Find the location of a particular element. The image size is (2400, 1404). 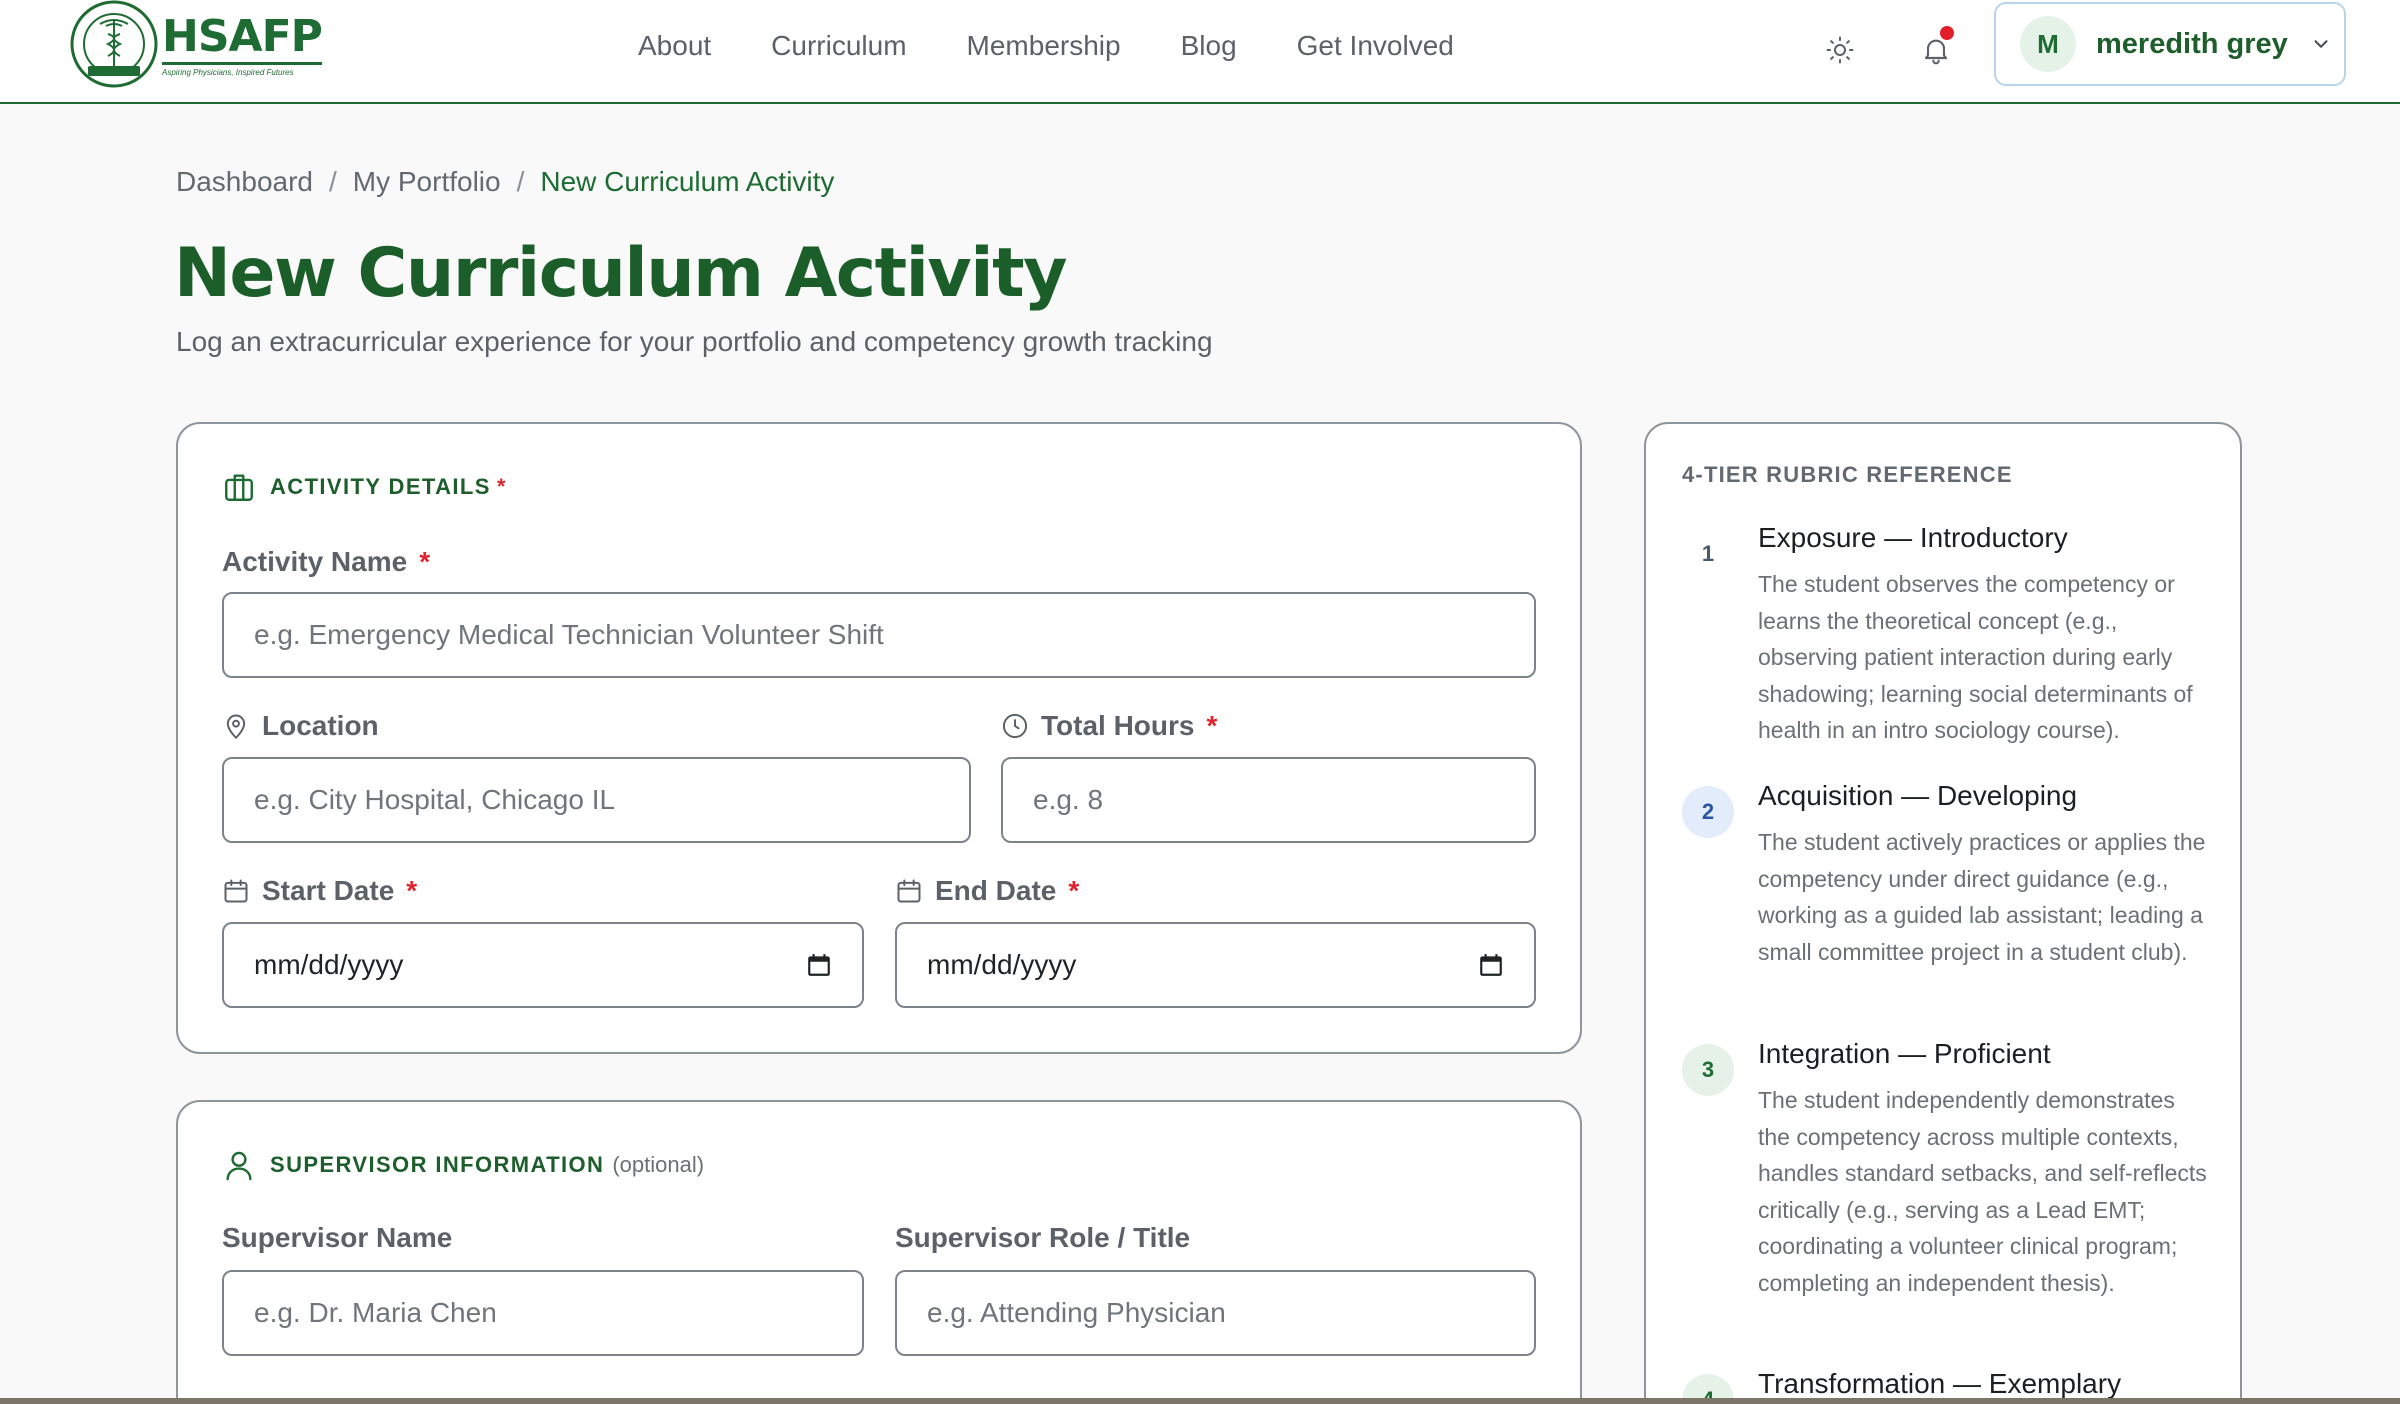

end-date-label-text: End Date is located at coordinates (996, 890).